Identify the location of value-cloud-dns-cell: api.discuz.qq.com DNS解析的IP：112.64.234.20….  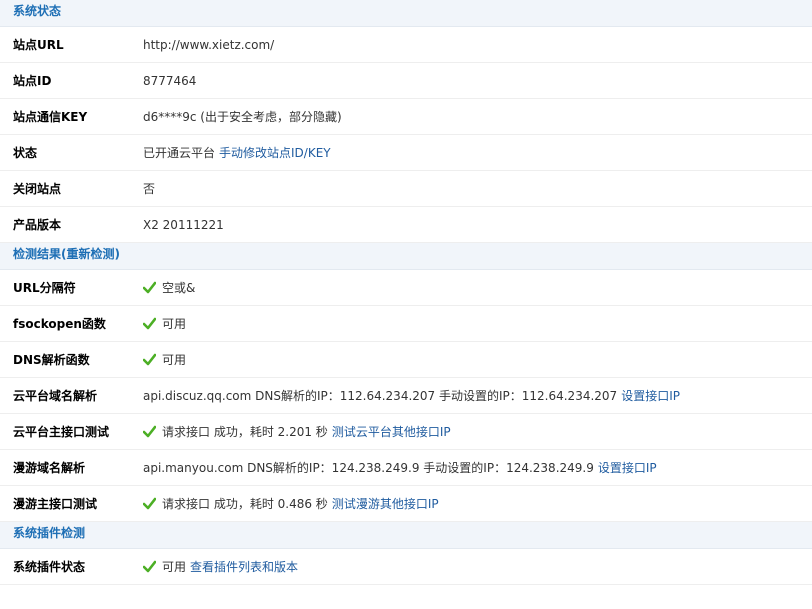
(477, 395).